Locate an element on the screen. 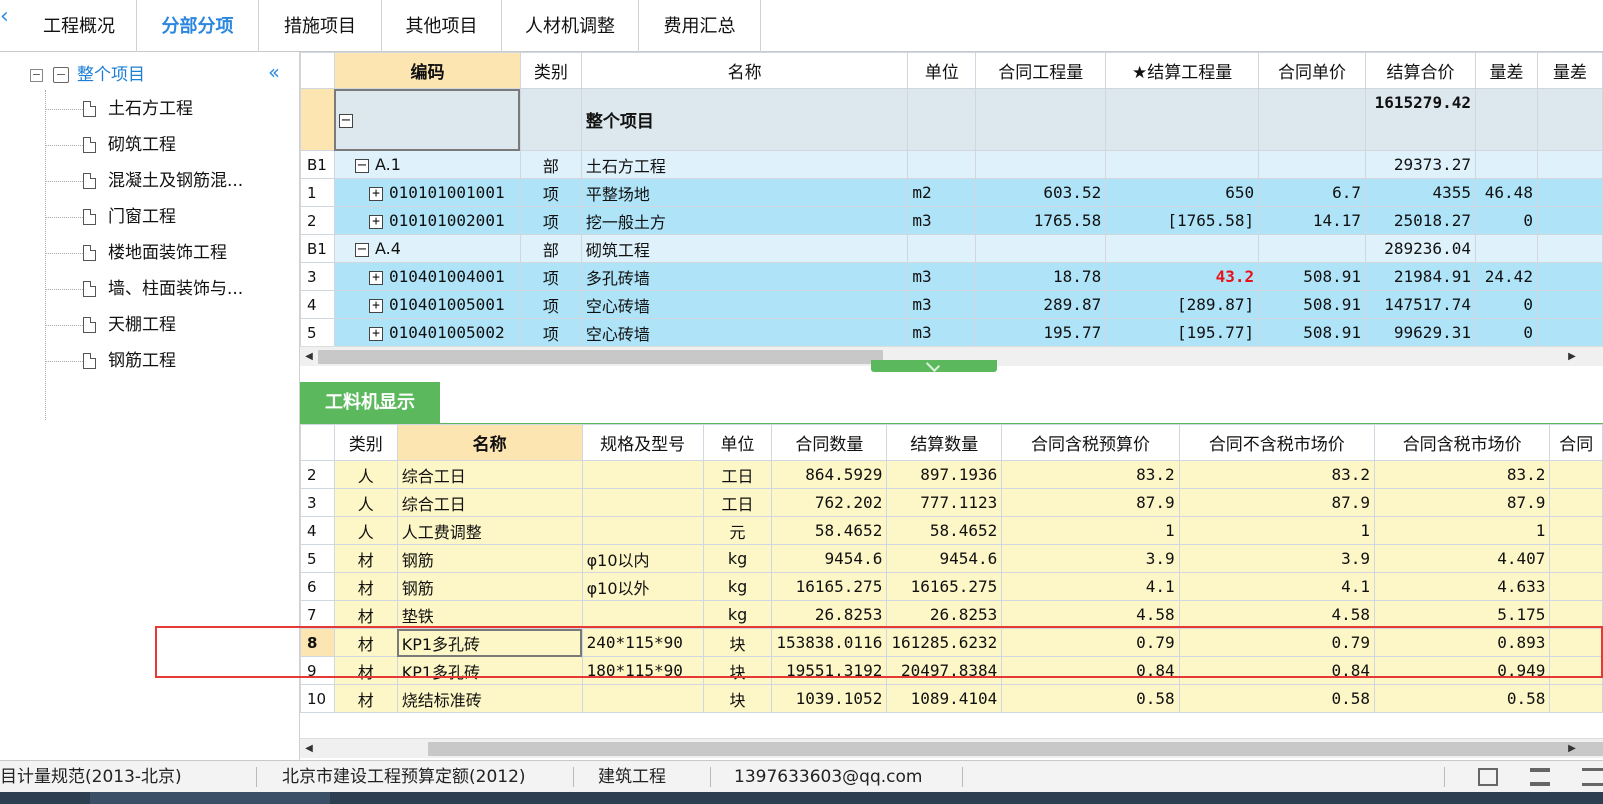 This screenshot has width=1603, height=804. code-cell: +010401005001 is located at coordinates (427, 304).